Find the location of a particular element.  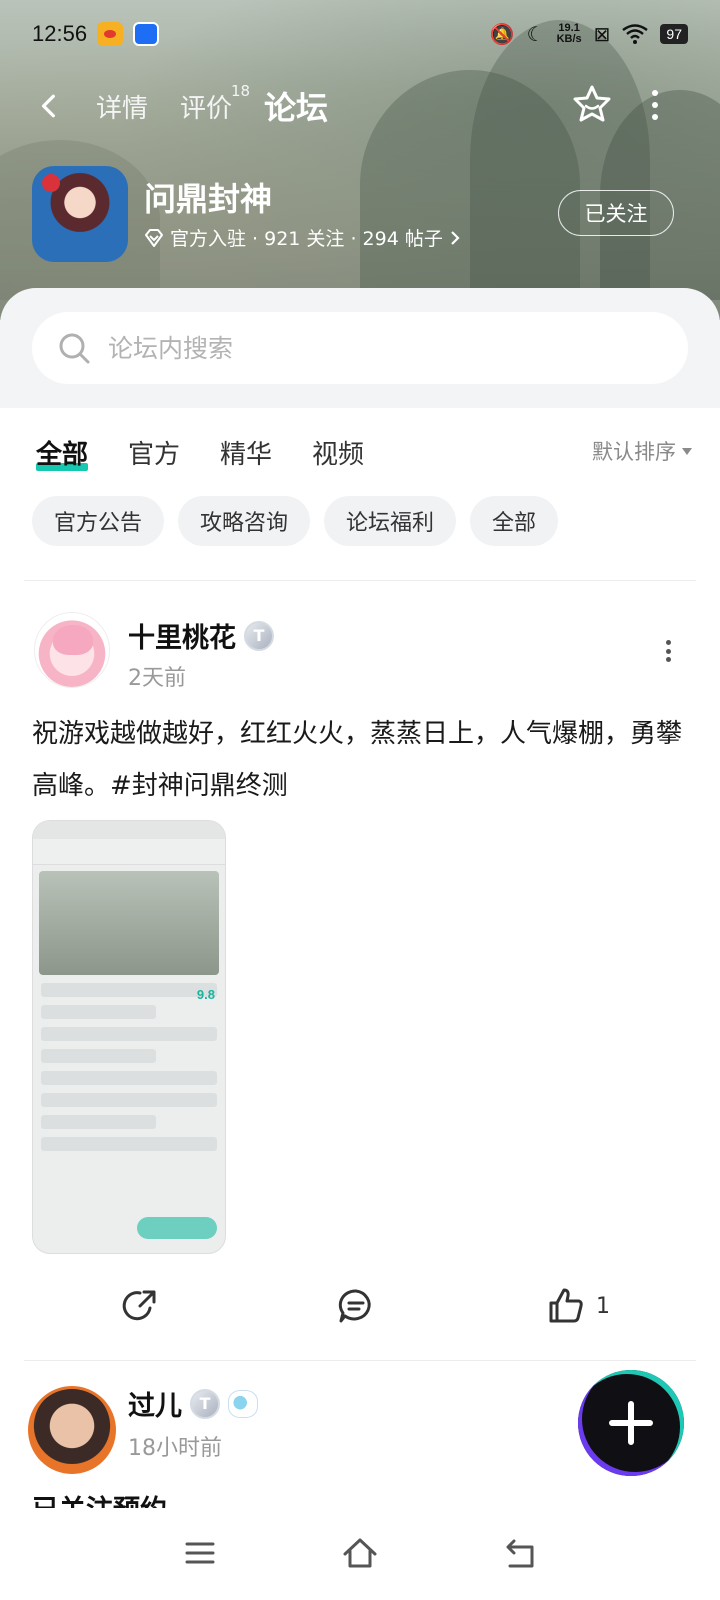

wifi-icon is located at coordinates (635, 34).